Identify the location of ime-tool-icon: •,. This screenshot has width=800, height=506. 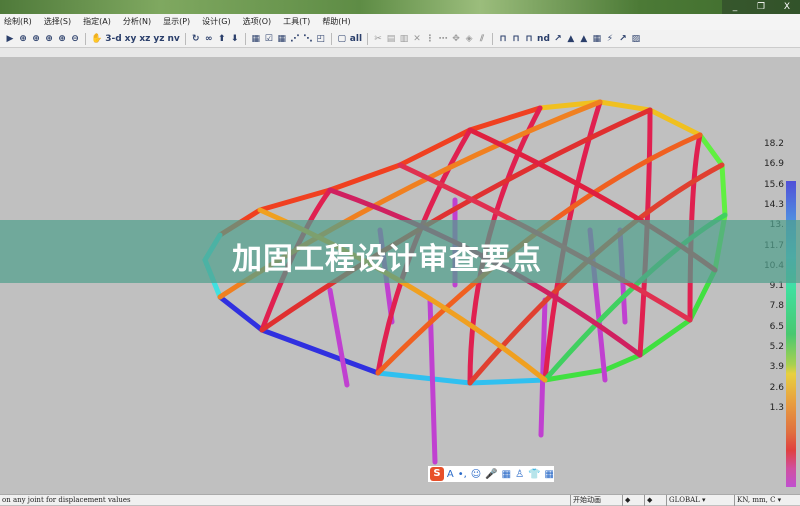
(462, 474).